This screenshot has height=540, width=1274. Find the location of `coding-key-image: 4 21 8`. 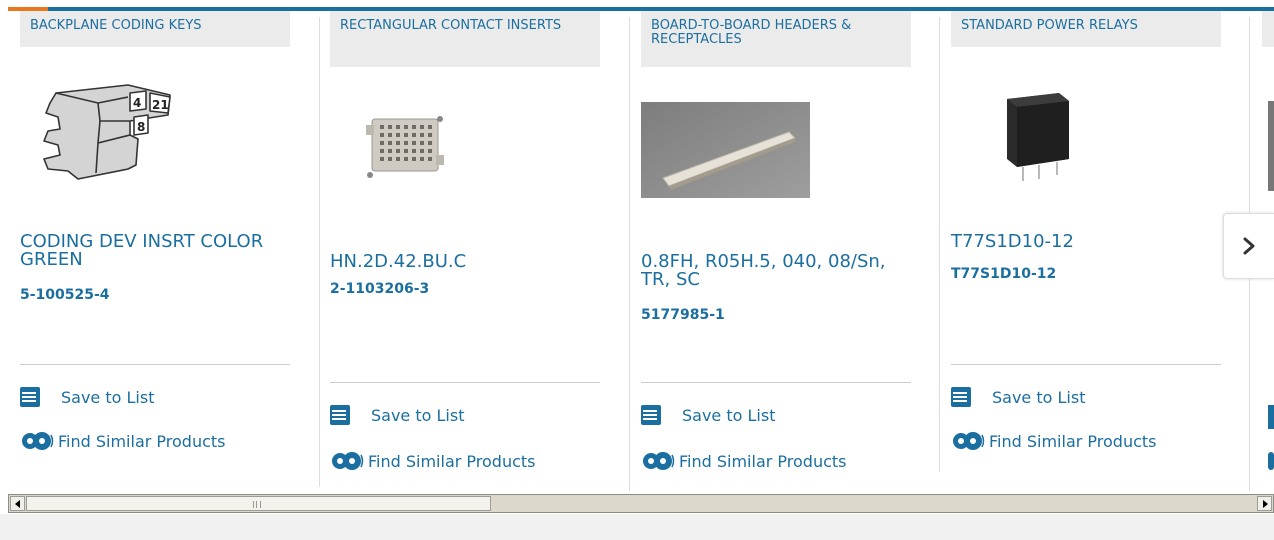

coding-key-image: 4 21 8 is located at coordinates (108, 128).